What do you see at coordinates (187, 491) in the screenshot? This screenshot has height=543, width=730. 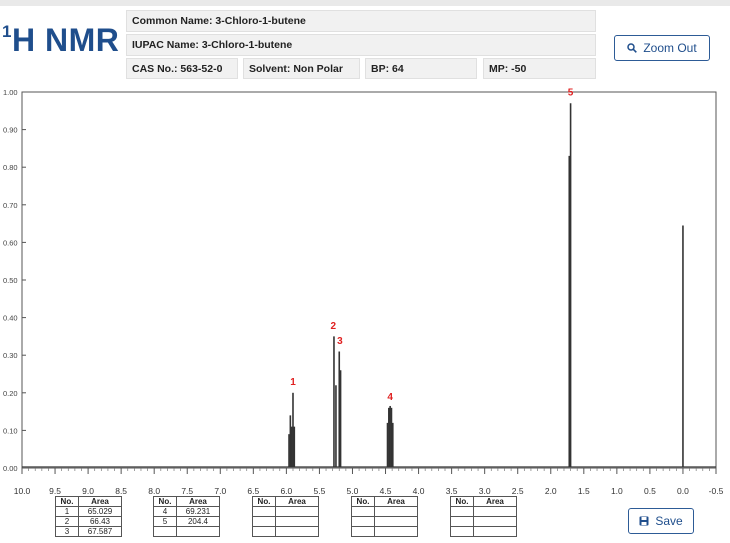 I see `x-tick-label: 7.5` at bounding box center [187, 491].